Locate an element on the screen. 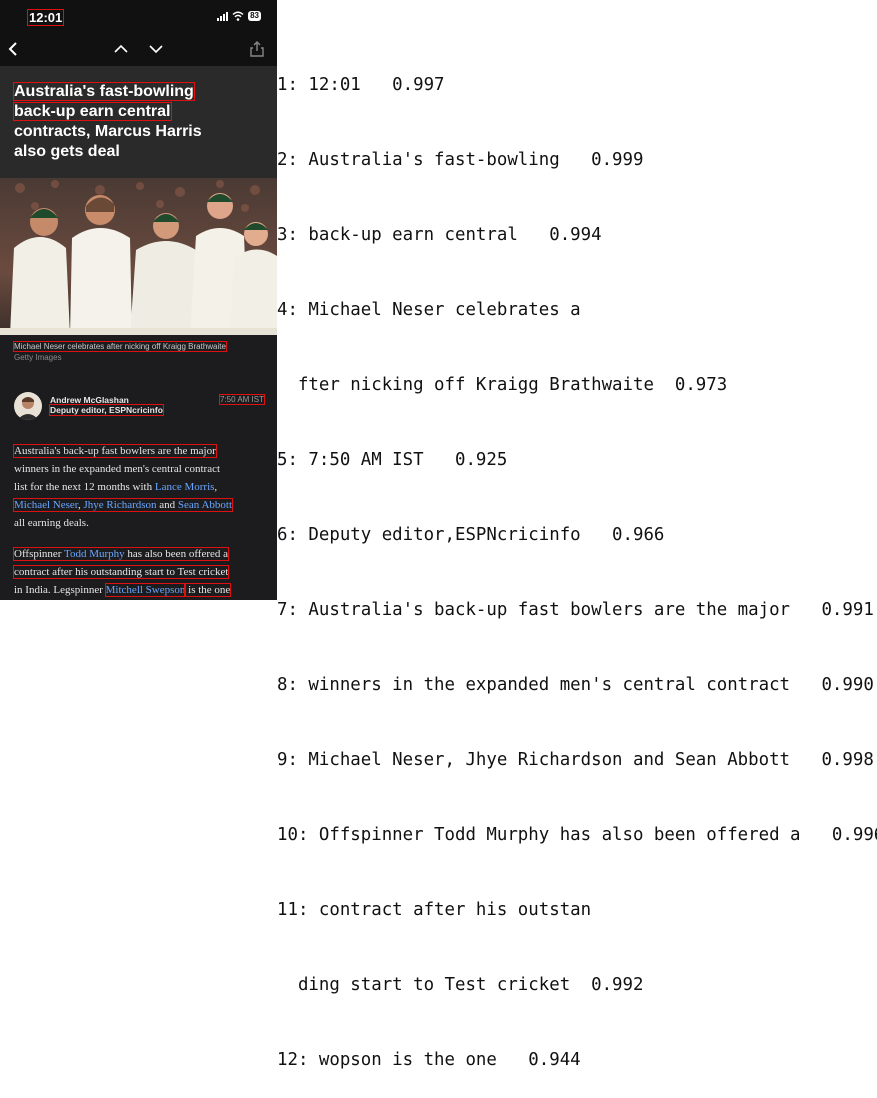 The width and height of the screenshot is (877, 1098). author-name: Andrew McGlashan is located at coordinates (89, 400).